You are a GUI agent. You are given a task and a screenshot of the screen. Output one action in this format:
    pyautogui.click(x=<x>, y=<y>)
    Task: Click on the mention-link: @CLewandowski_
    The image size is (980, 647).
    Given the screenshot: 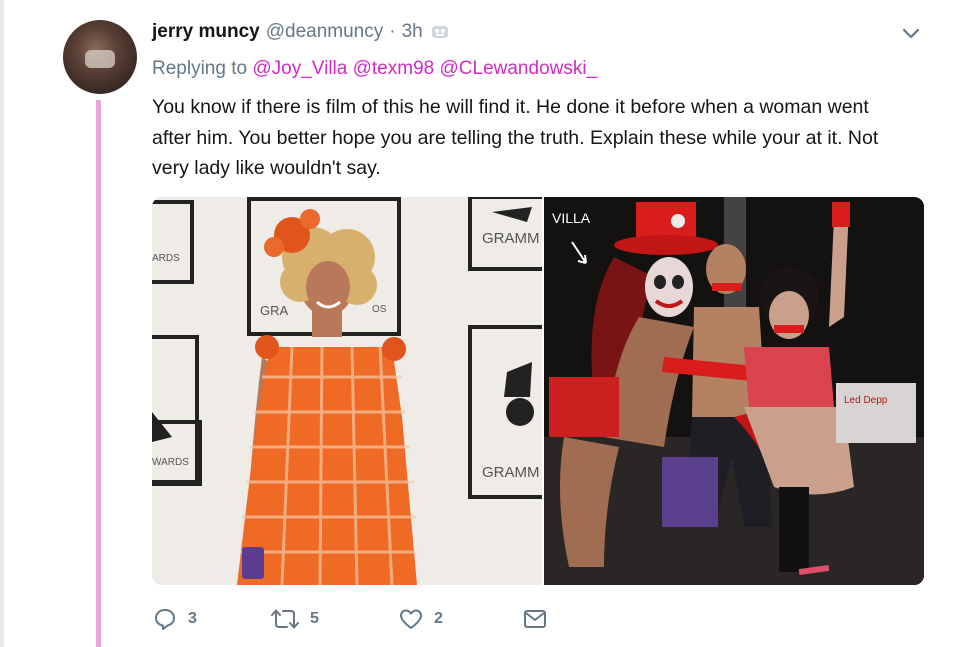 What is the action you would take?
    pyautogui.click(x=519, y=68)
    